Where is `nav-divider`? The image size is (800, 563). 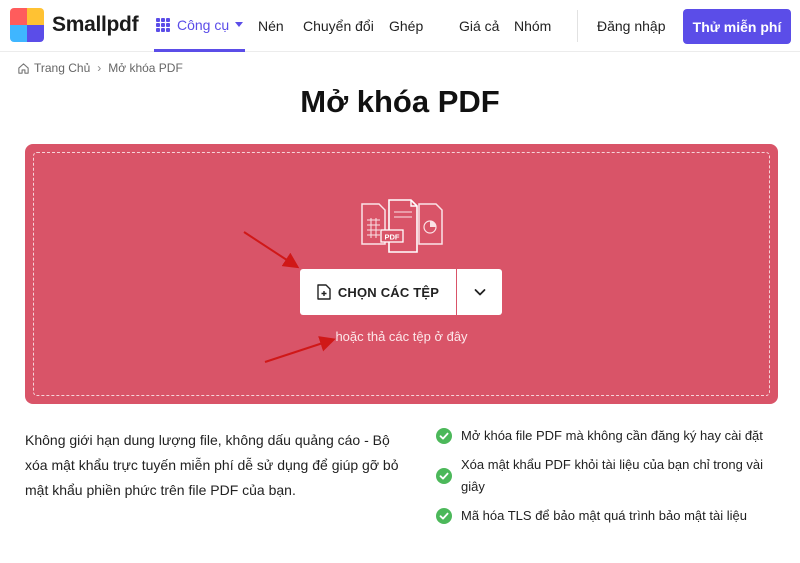 nav-divider is located at coordinates (577, 26).